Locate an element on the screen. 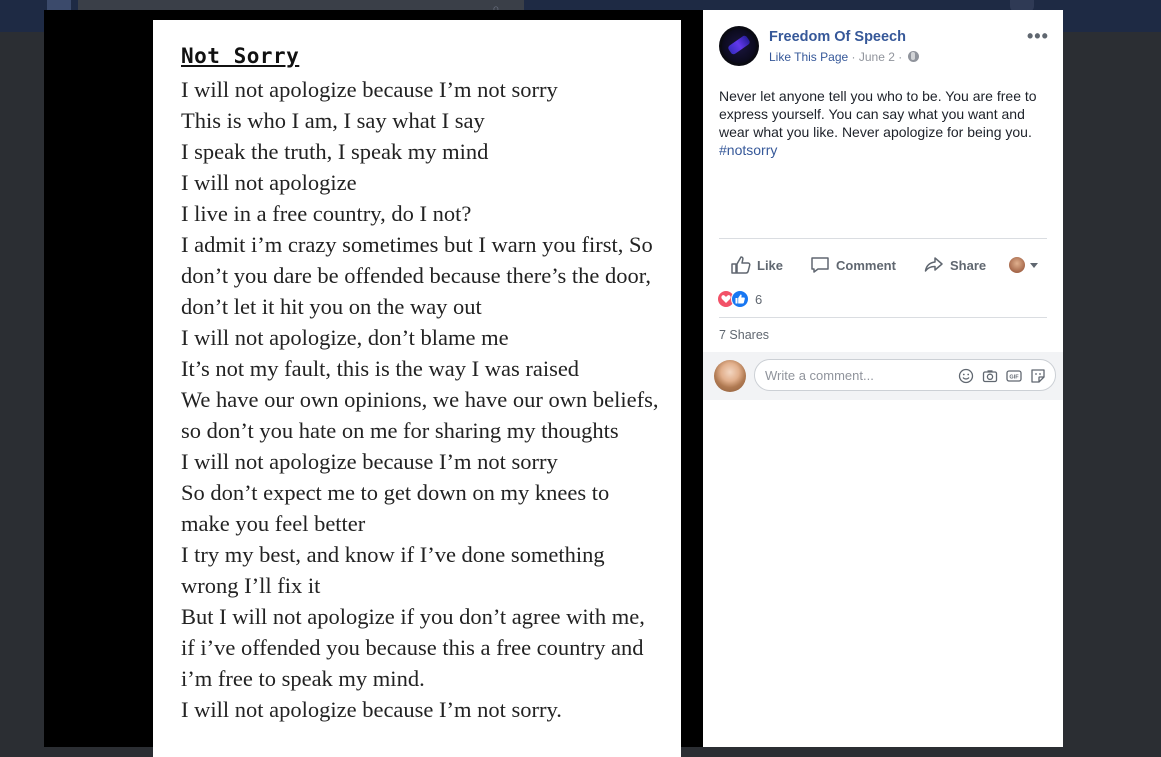 The height and width of the screenshot is (757, 1161). poem-line: wrong I’ll fix it is located at coordinates (251, 585).